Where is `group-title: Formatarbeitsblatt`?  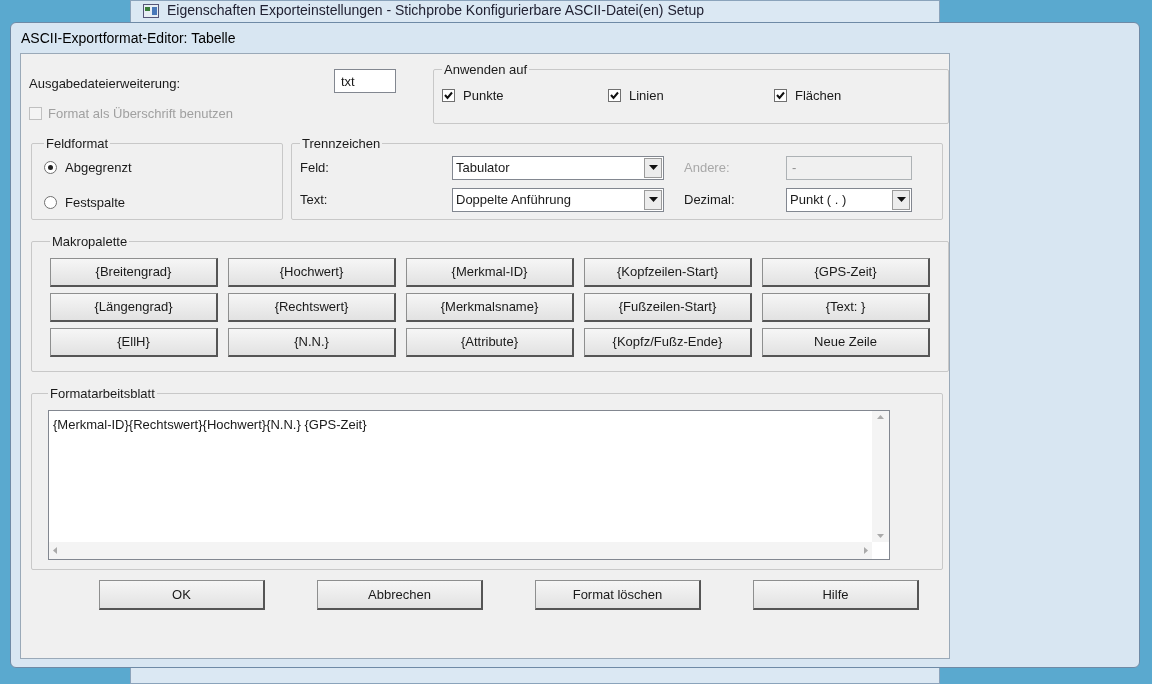
group-title: Formatarbeitsblatt is located at coordinates (102, 394).